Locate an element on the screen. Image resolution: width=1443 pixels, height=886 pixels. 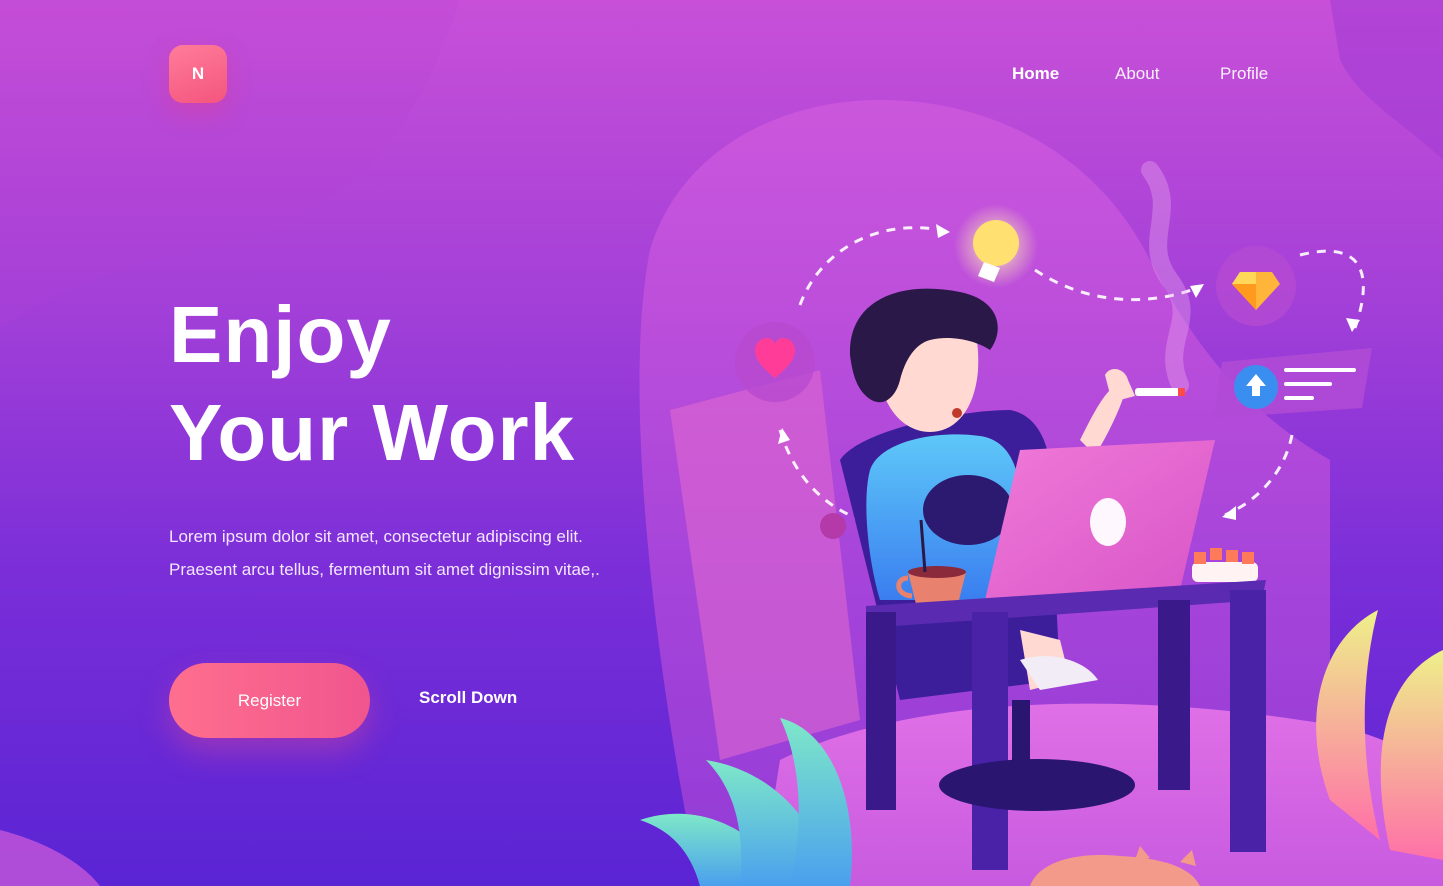
nav-home: Home is located at coordinates (1035, 74).